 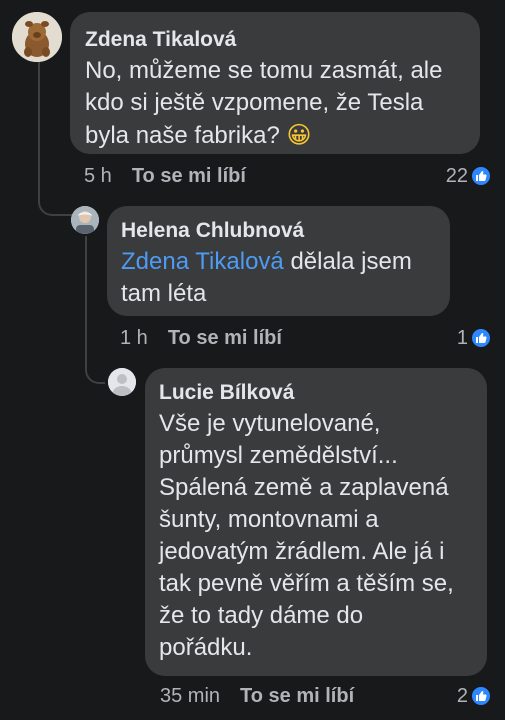 I want to click on comment-meta: 1 h To se mi líbí, so click(x=201, y=338).